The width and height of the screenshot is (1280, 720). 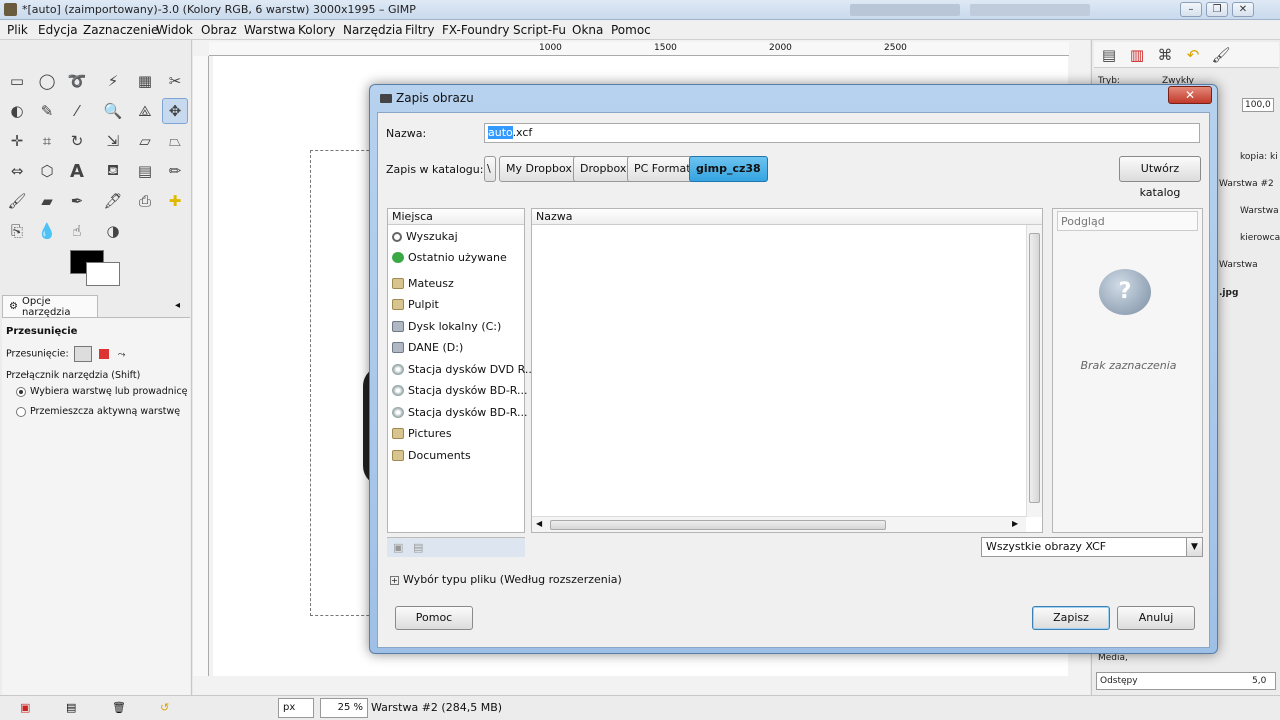 I want to click on place-documents: Documents, so click(x=431, y=455).